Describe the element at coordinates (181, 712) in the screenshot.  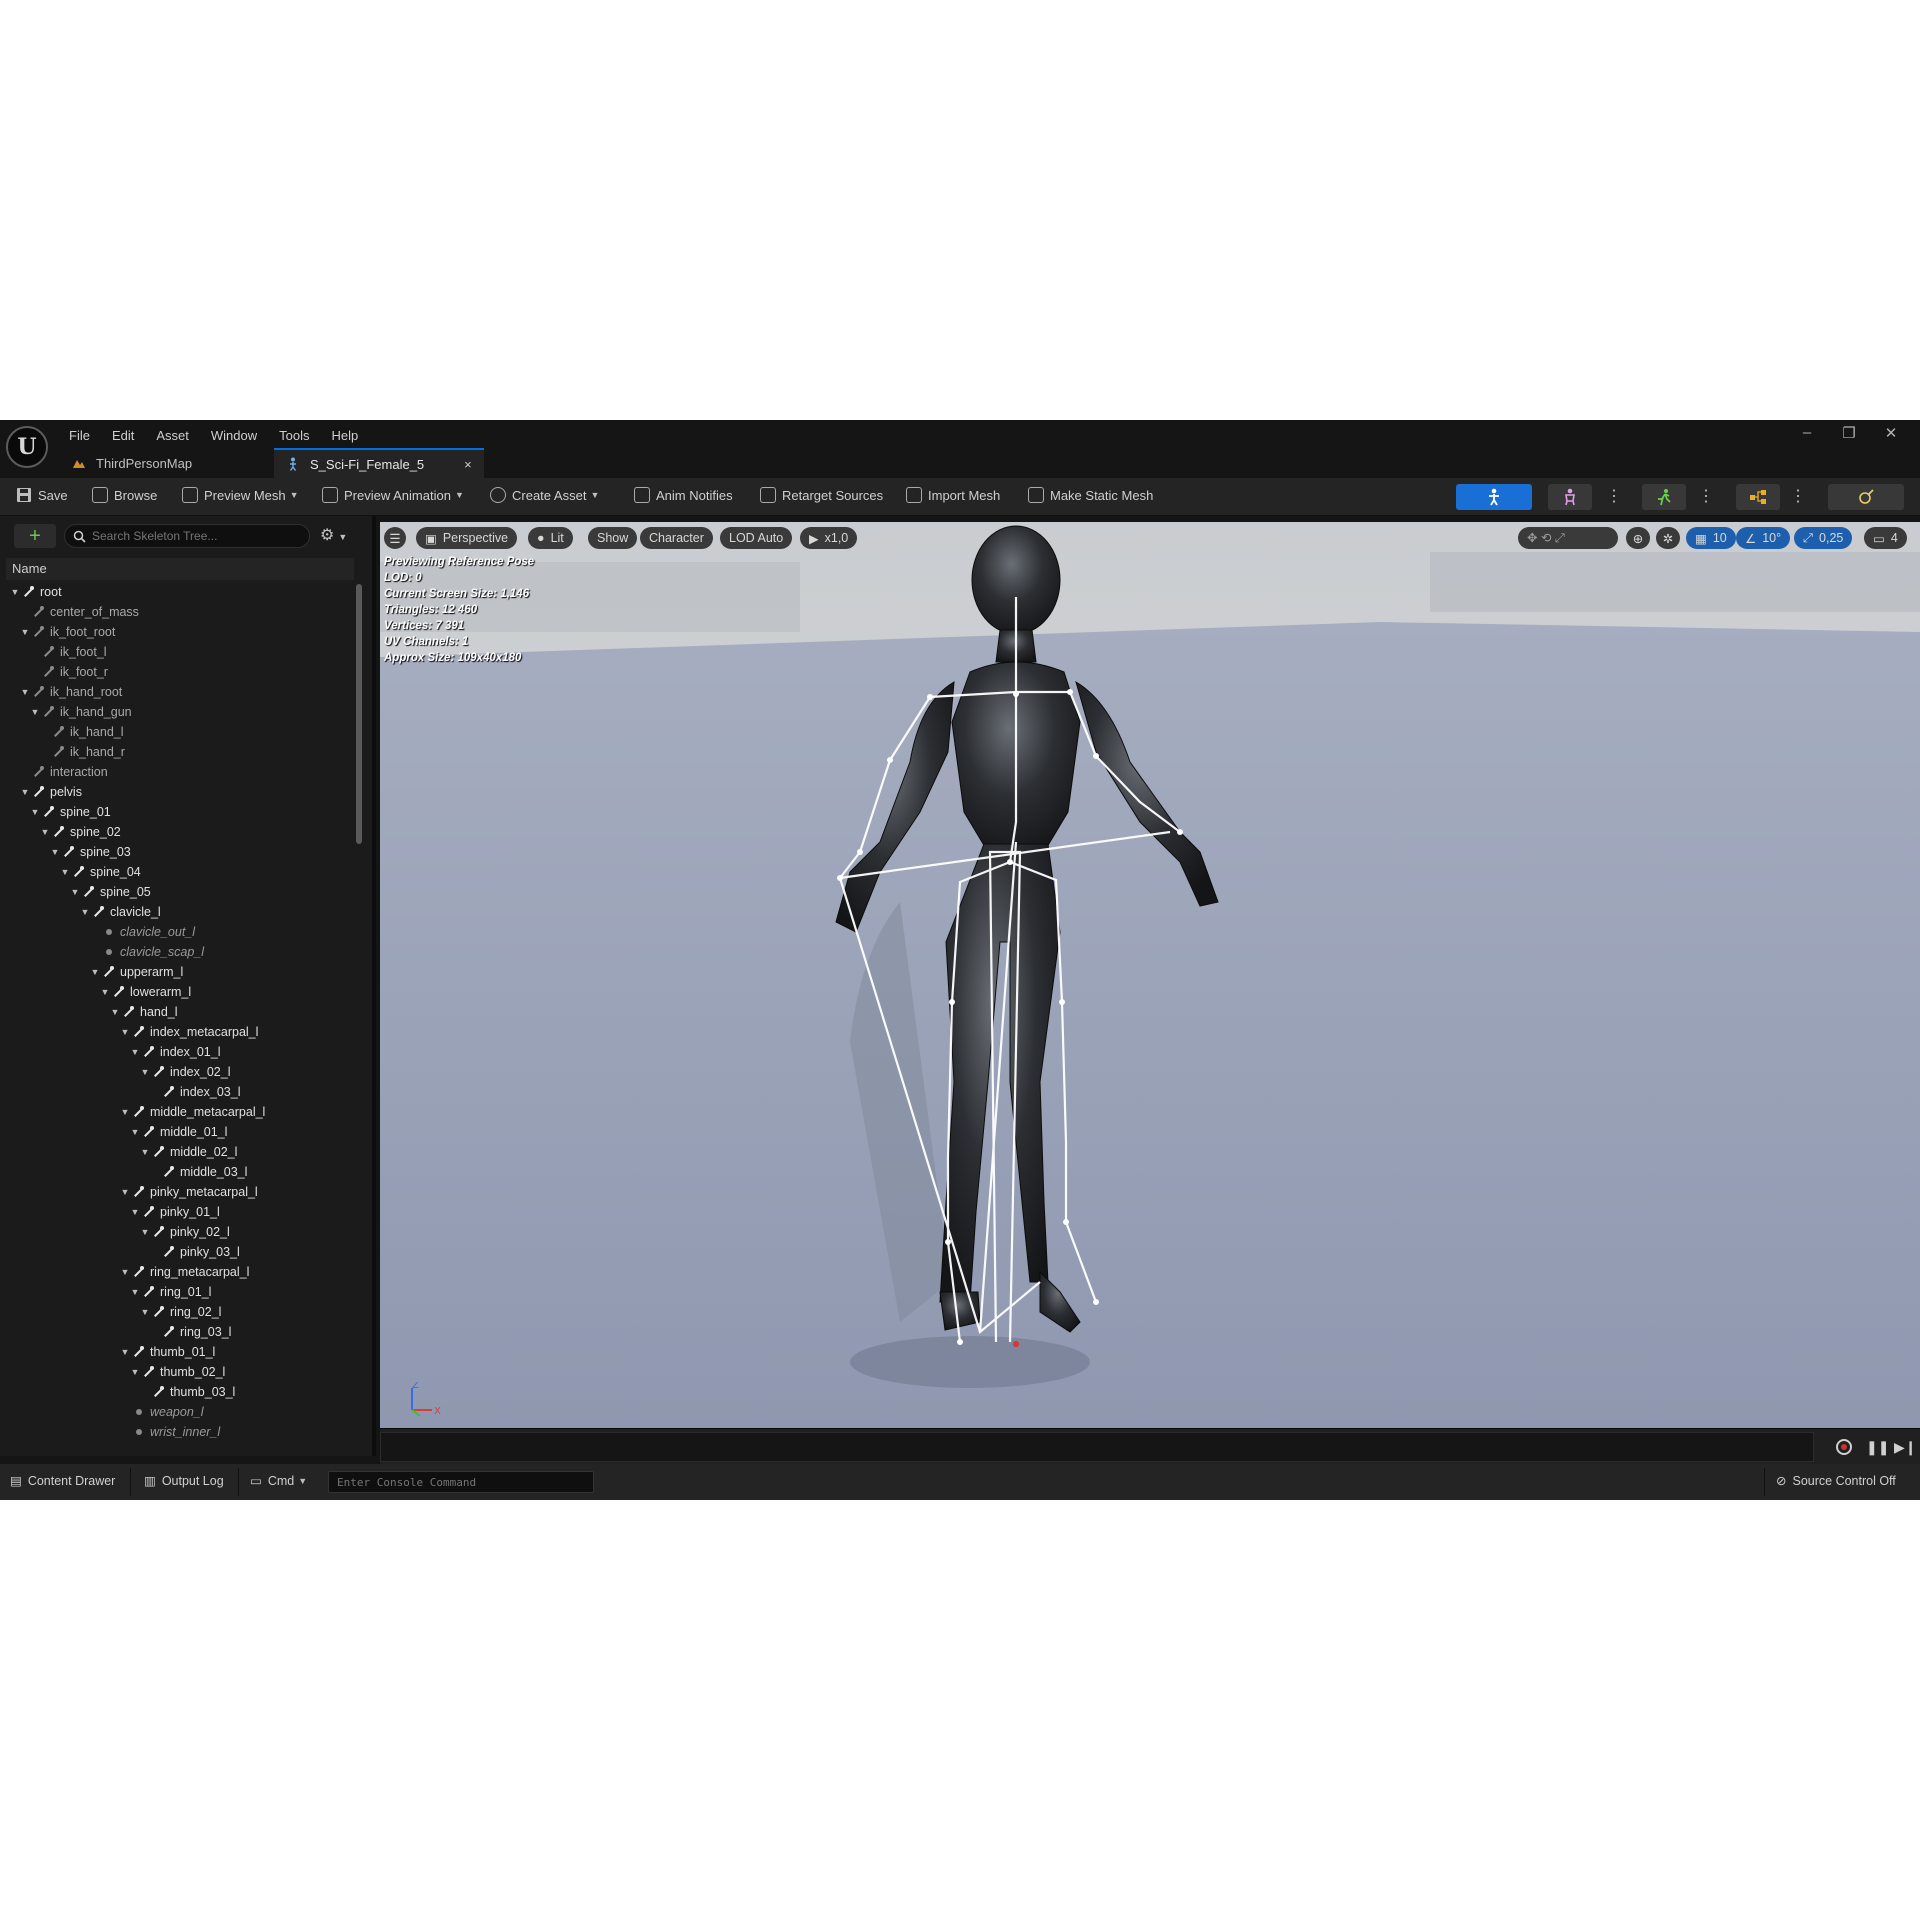
I see `bone-row: ▼ ik_hand_gun` at that location.